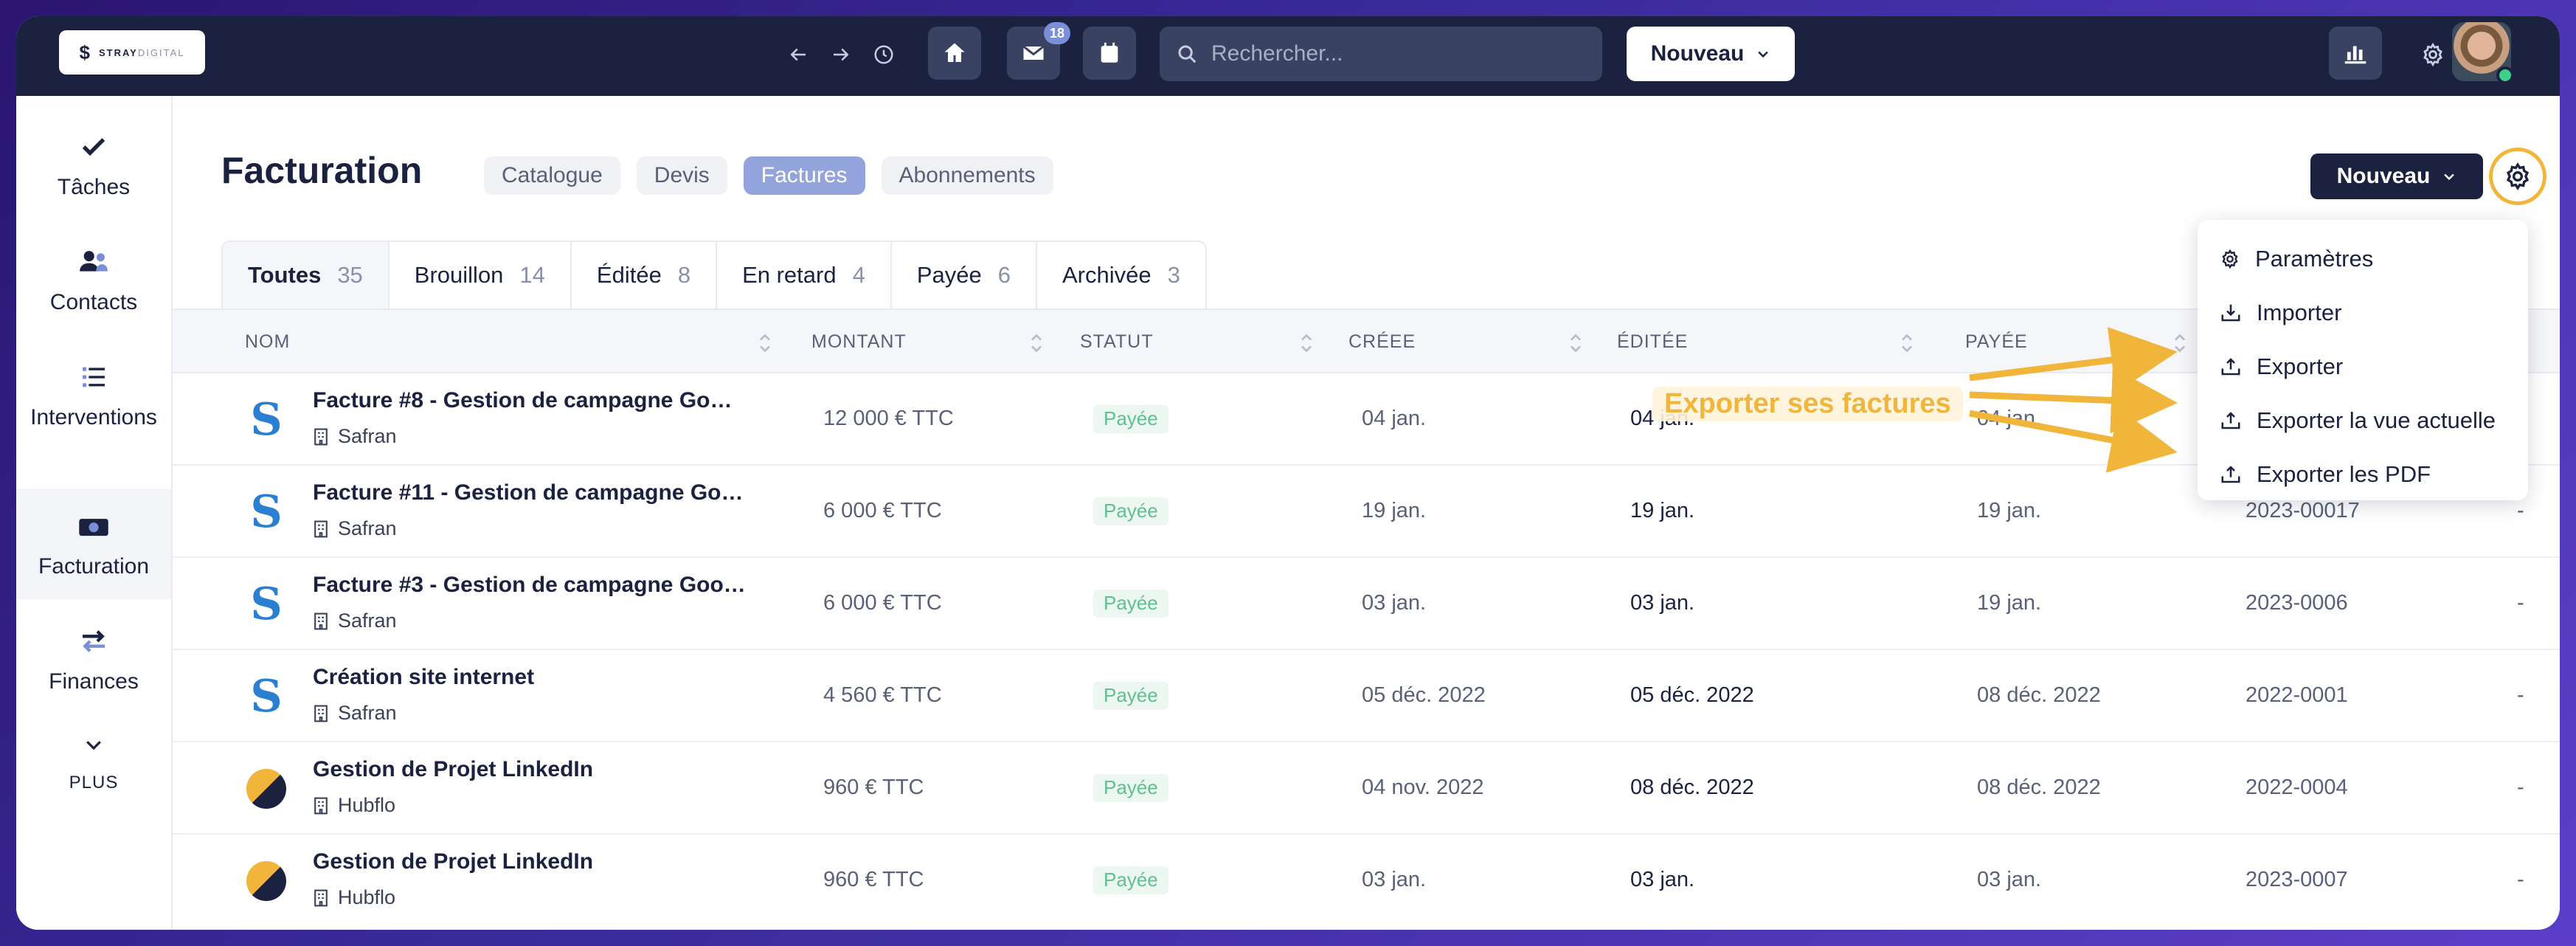  What do you see at coordinates (94, 165) in the screenshot?
I see `sidebar-item-taches: Tâches` at bounding box center [94, 165].